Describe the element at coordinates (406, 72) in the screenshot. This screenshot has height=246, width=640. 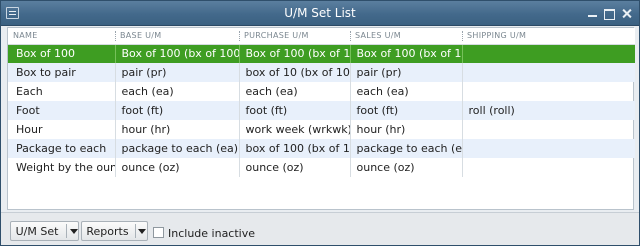
I see `cell-sales: pair (pr)` at that location.